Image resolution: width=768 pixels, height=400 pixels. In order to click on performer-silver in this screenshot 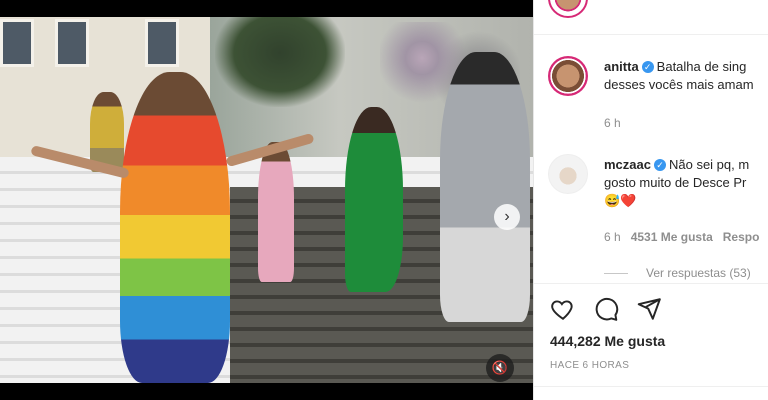, I will do `click(485, 187)`.